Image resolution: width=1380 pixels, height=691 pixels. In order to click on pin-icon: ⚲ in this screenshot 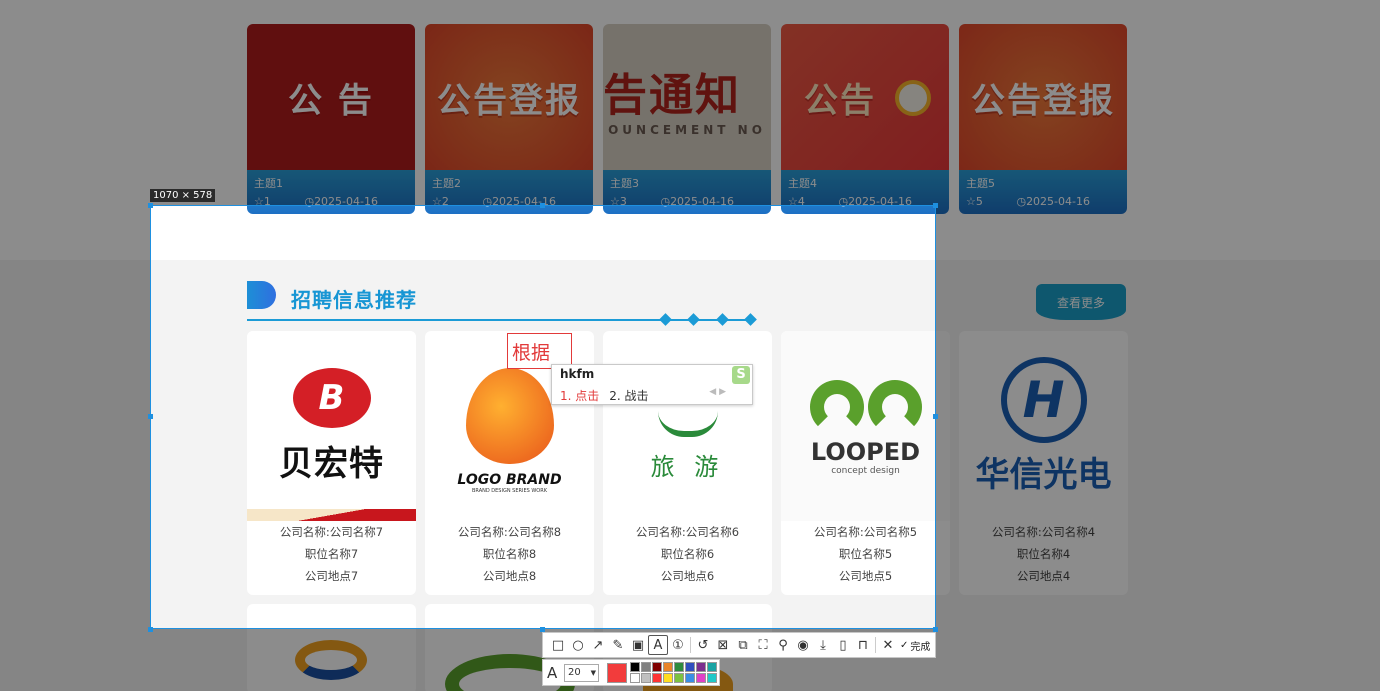, I will do `click(783, 645)`.